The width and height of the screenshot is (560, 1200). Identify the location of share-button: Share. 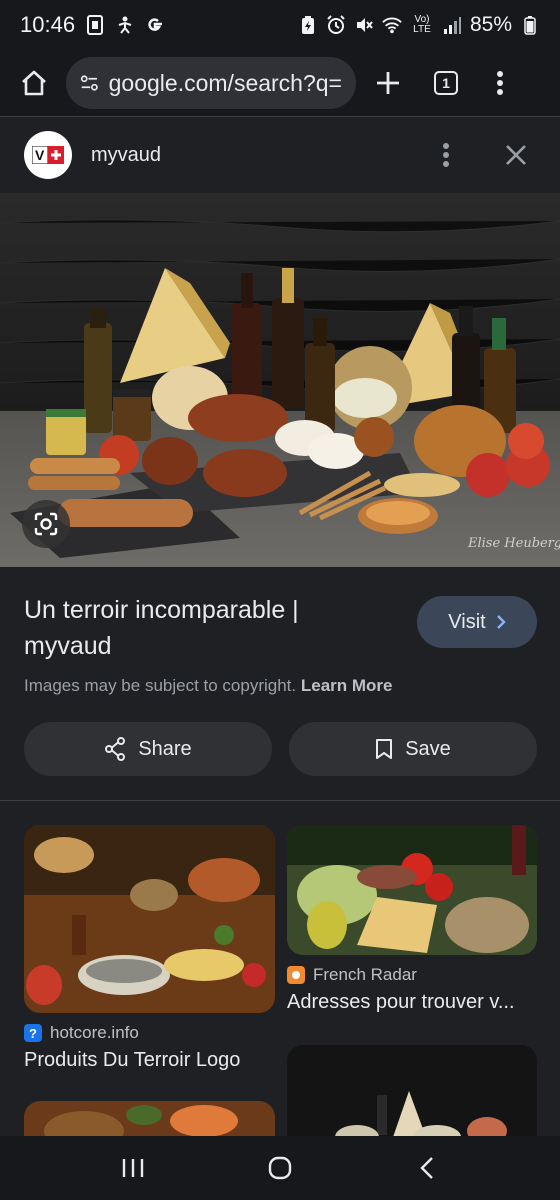
(148, 749).